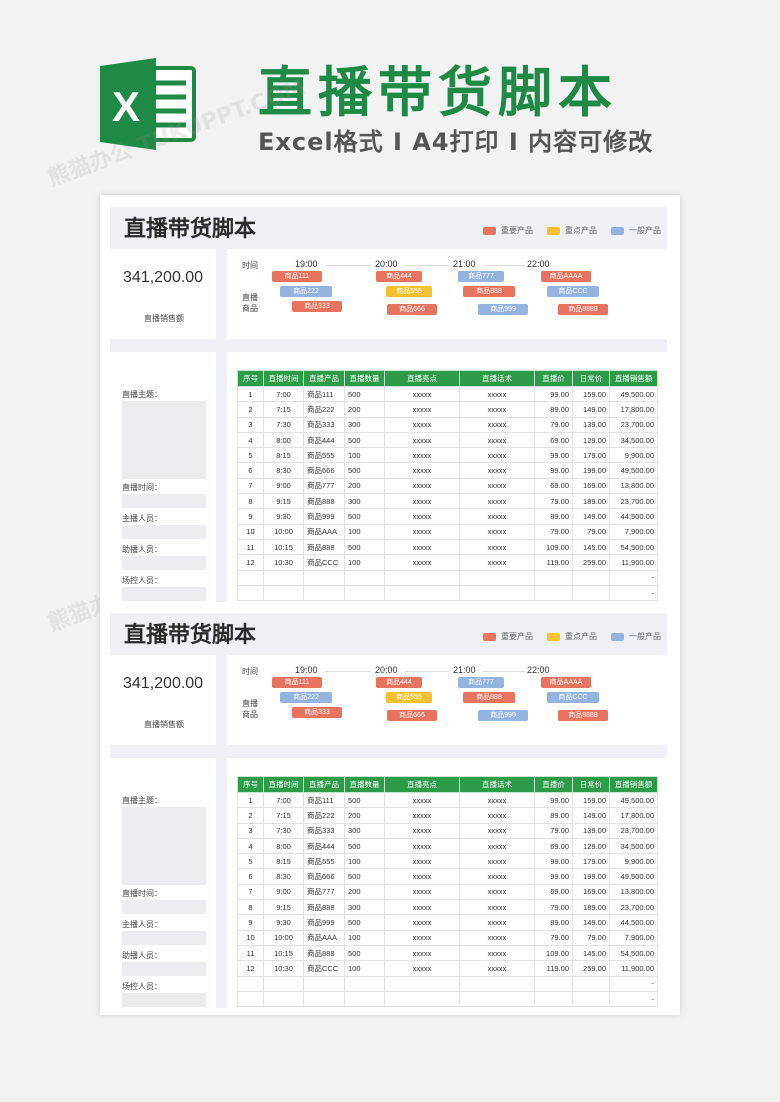 The width and height of the screenshot is (780, 1102). Describe the element at coordinates (591, 968) in the screenshot. I see `table-cell: 259.00` at that location.